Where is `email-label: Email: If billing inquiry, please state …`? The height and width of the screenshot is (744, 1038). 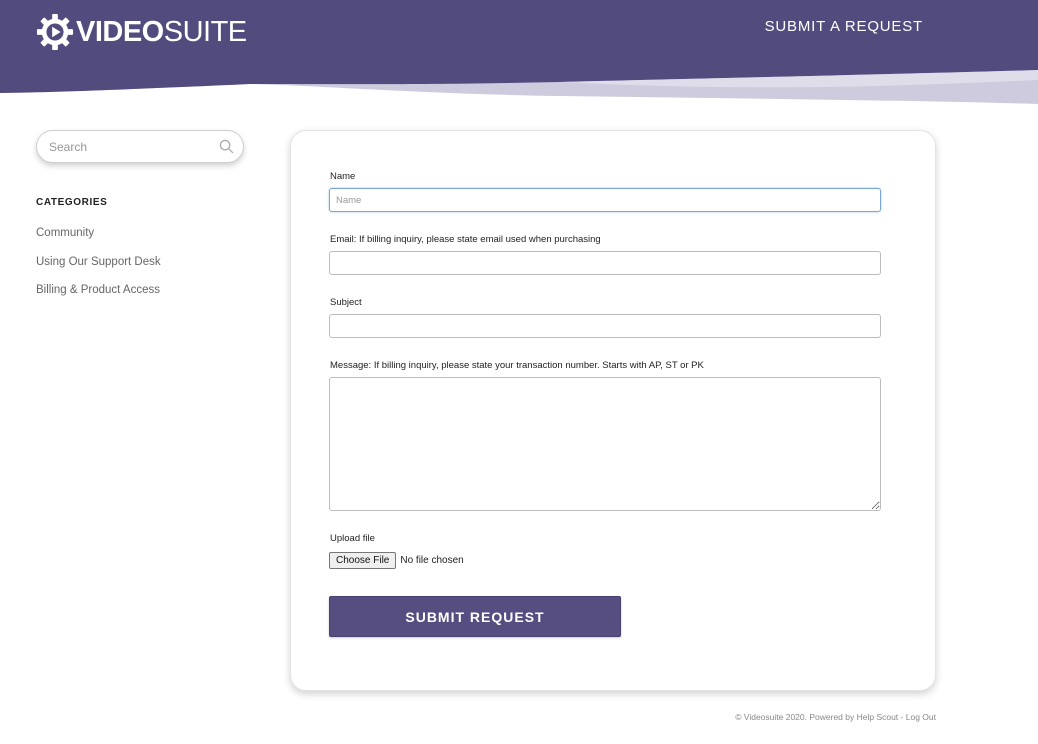 email-label: Email: If billing inquiry, please state … is located at coordinates (465, 239).